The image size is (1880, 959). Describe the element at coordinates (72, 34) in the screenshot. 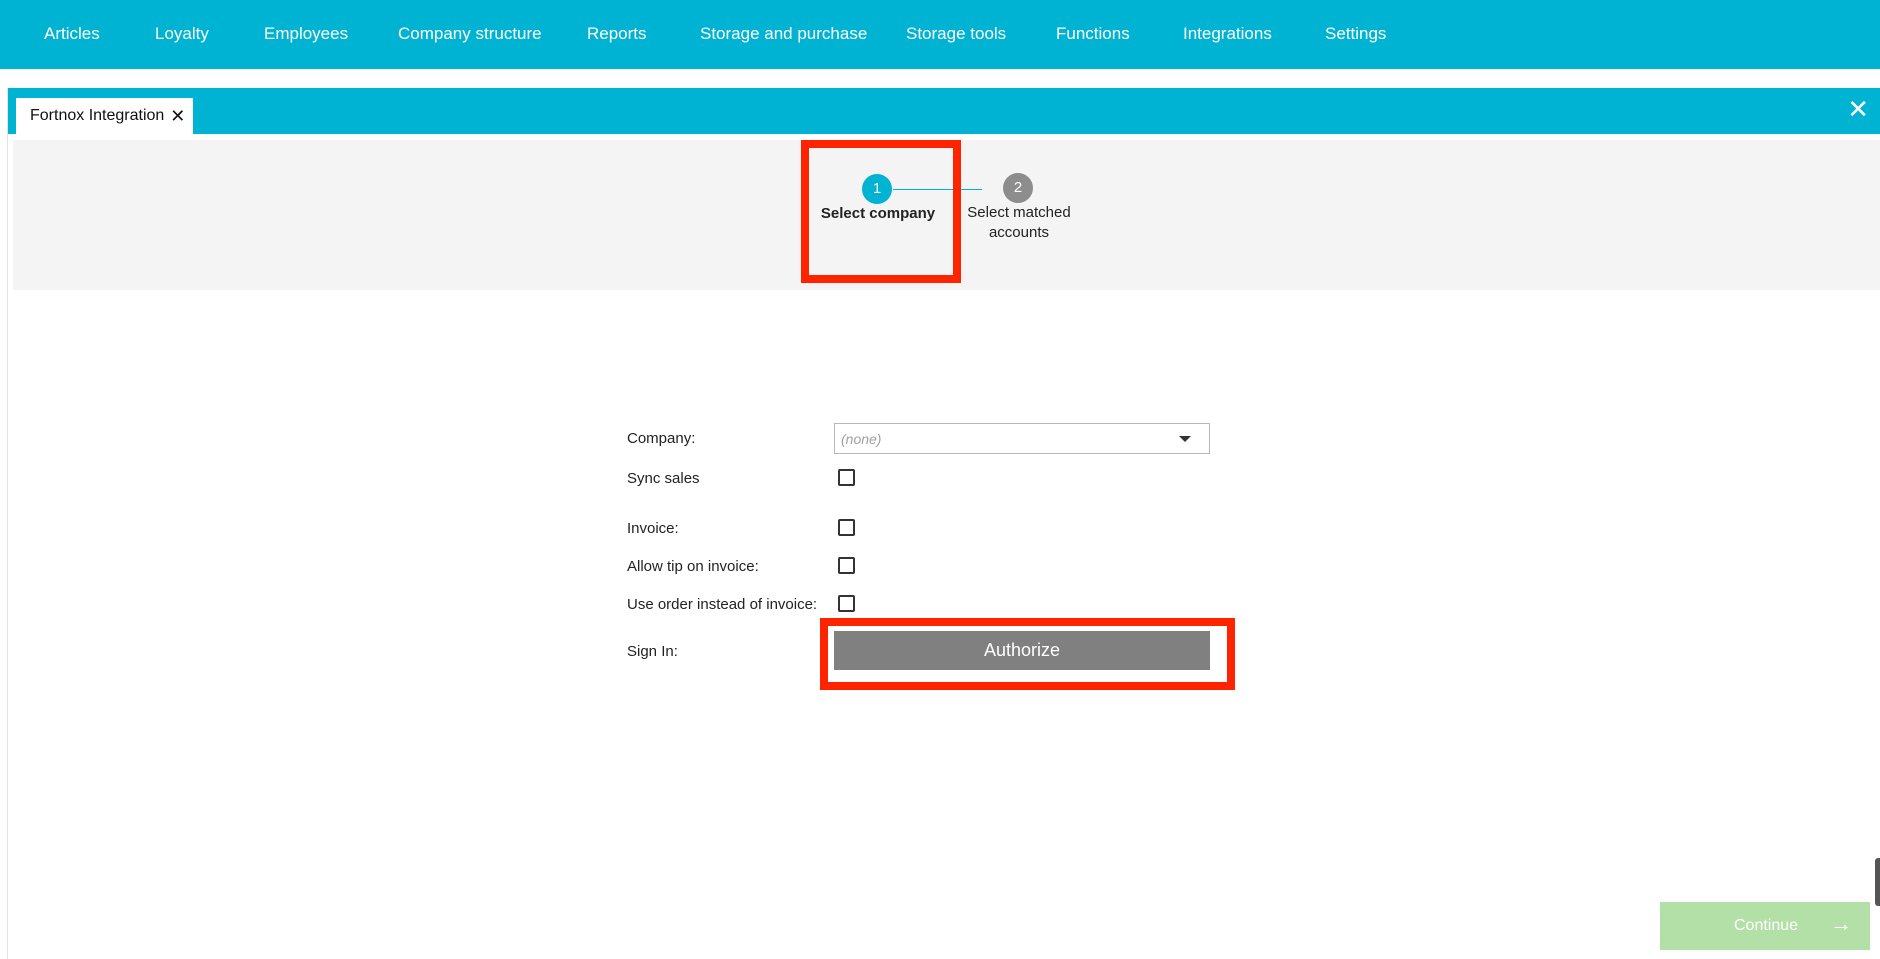

I see `nav-item-articles: Articles` at that location.